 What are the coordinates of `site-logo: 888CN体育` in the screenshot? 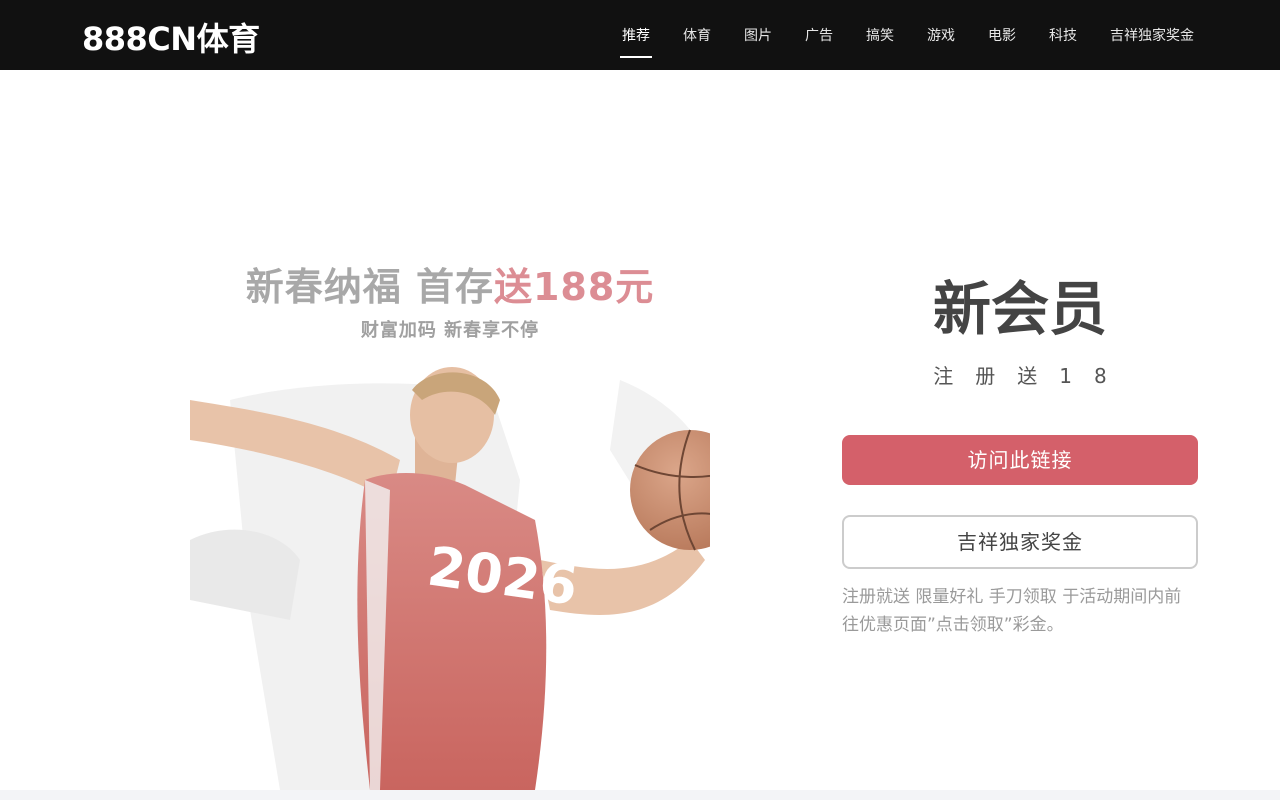 It's located at (171, 37).